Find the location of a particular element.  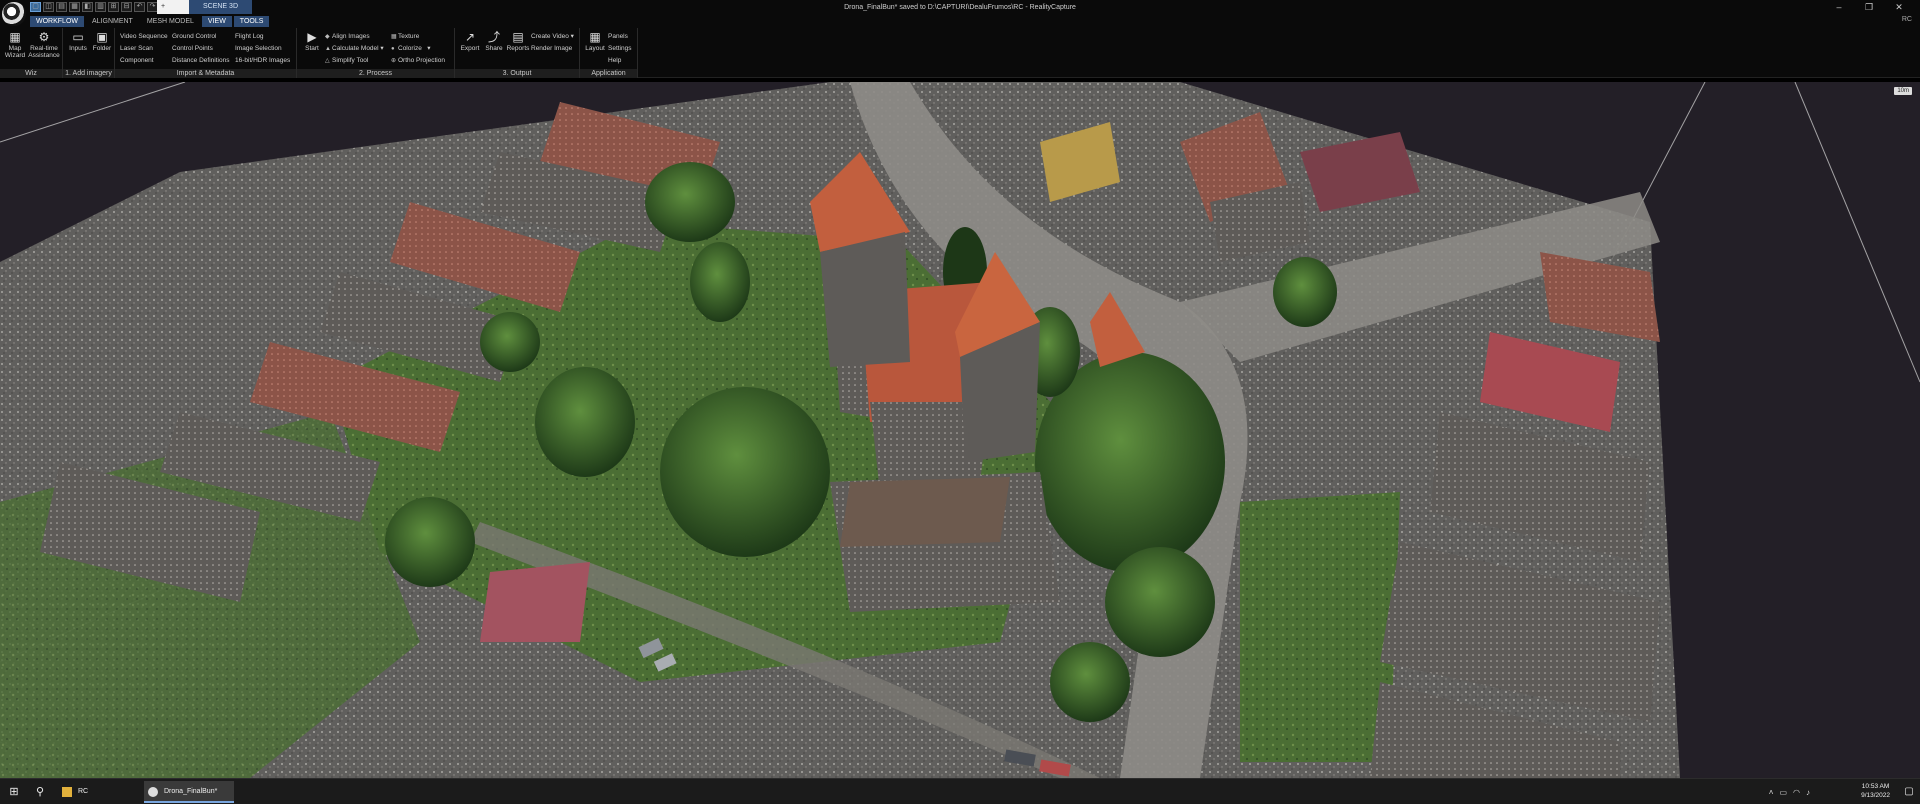

map-wizard-button: ▦ Map Wizard is located at coordinates (15, 44).